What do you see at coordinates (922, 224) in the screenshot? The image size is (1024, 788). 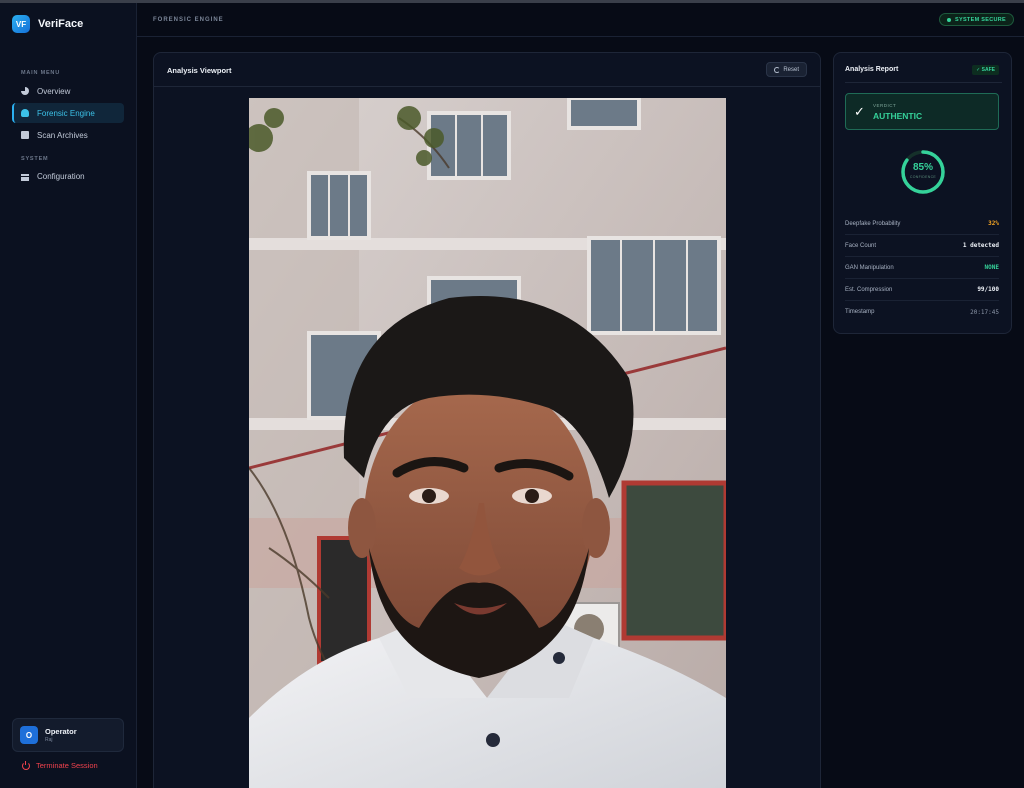 I see `metric-row: Deepfake Probability 32%` at bounding box center [922, 224].